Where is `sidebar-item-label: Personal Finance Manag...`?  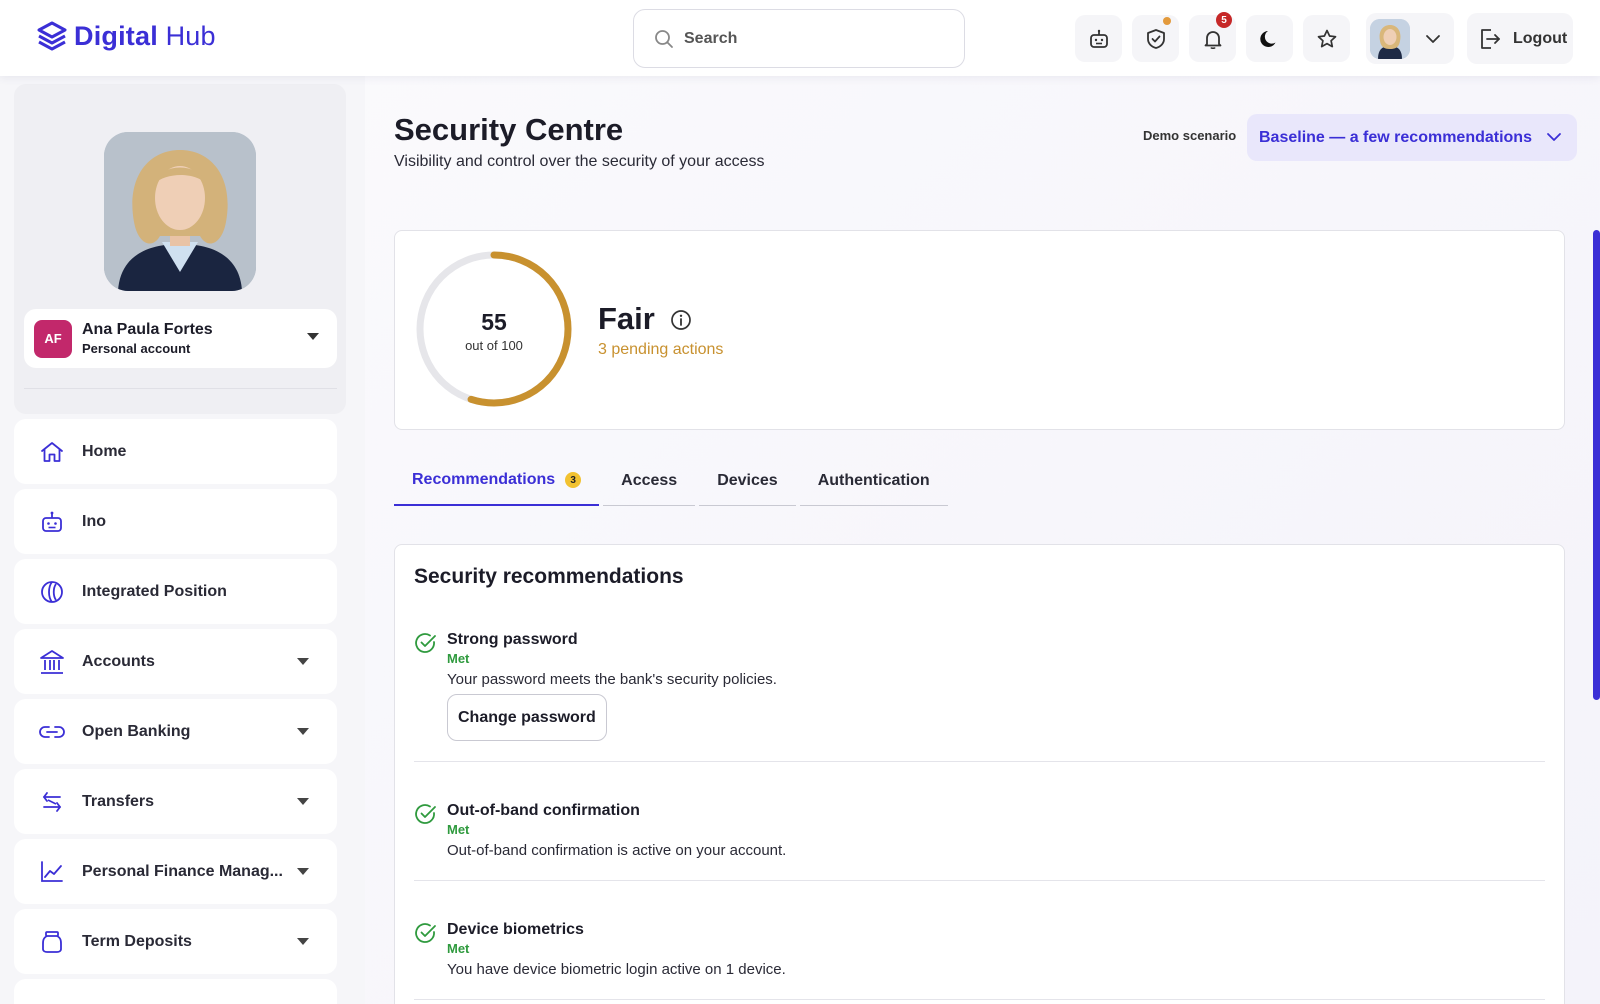
sidebar-item-label: Personal Finance Manag... is located at coordinates (182, 871).